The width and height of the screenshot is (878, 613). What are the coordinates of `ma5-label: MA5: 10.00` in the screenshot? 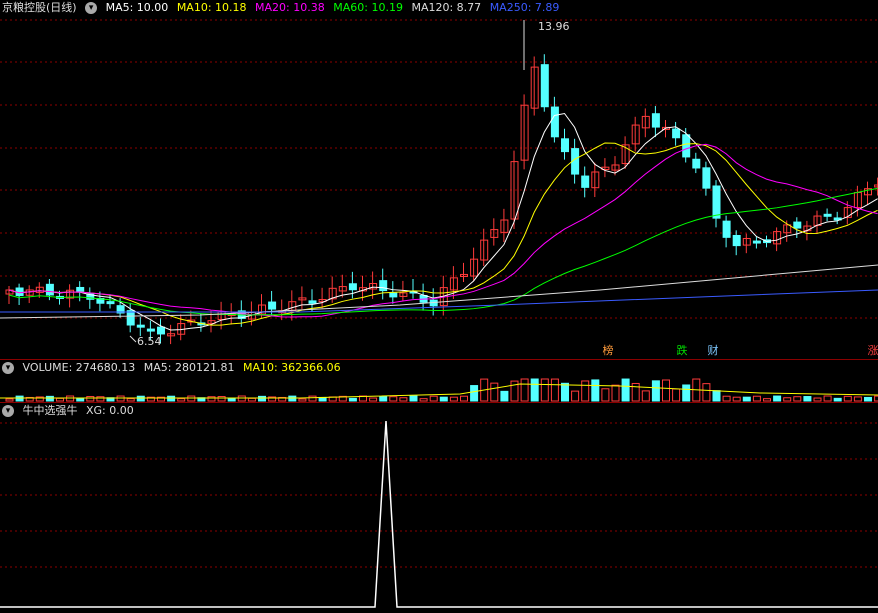 It's located at (137, 7).